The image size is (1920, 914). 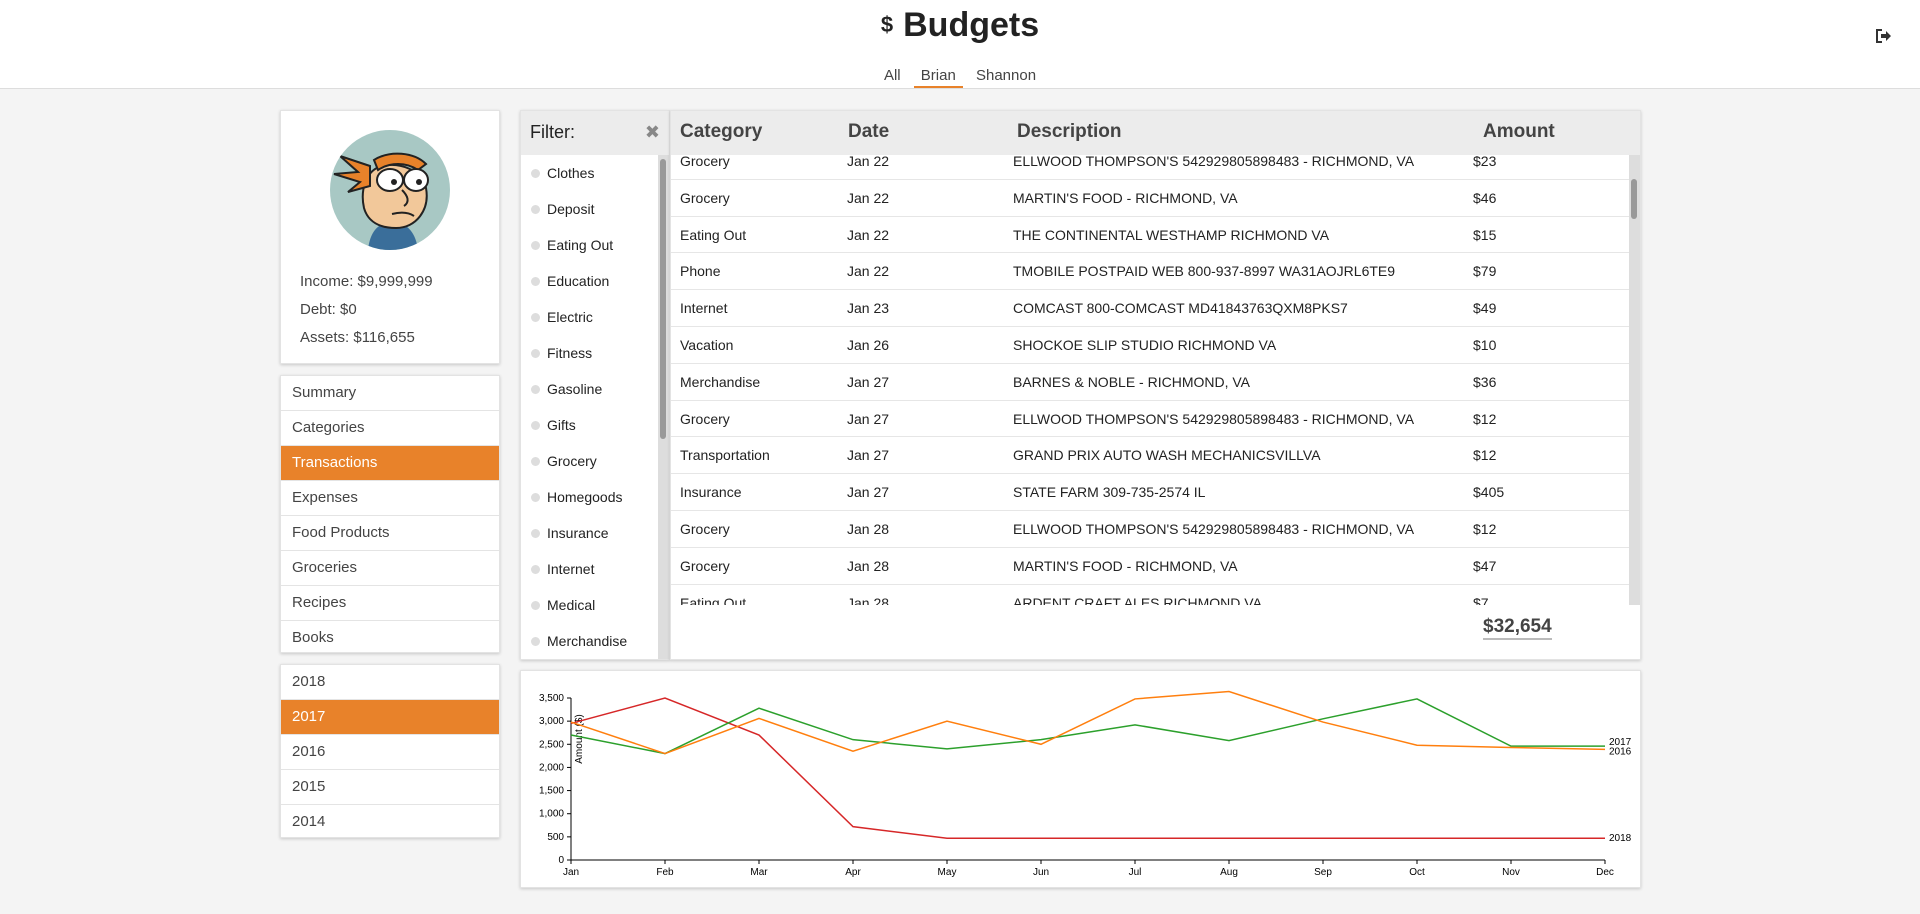 I want to click on row-category: Phone, so click(x=700, y=271).